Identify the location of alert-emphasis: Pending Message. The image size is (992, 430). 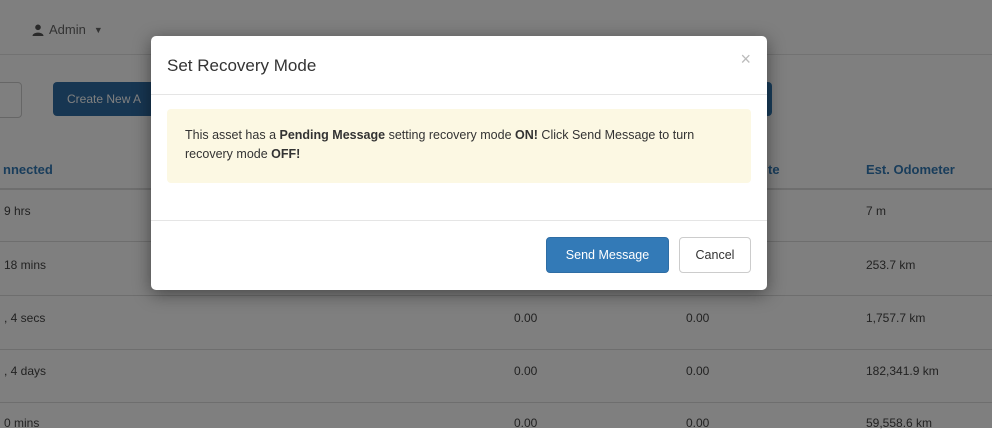
(332, 135).